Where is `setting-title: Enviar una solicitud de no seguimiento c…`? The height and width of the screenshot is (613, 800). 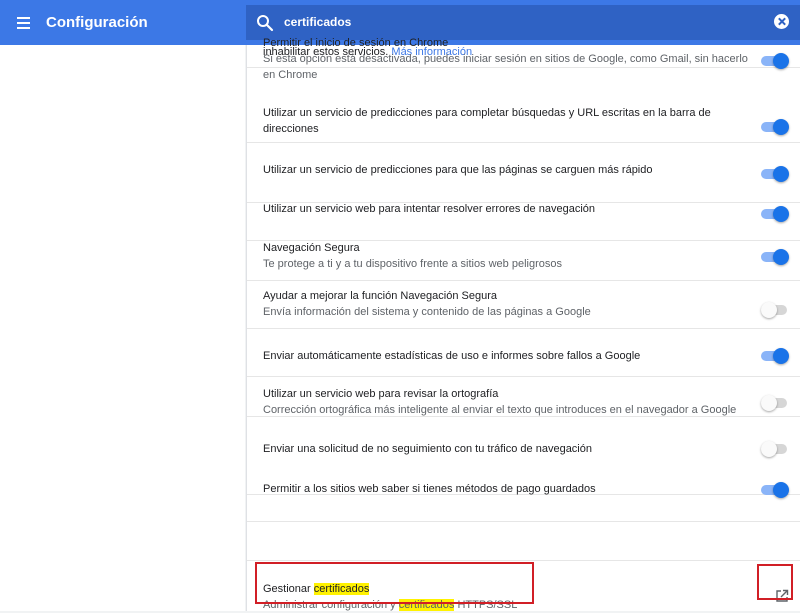 setting-title: Enviar una solicitud de no seguimiento c… is located at coordinates (427, 449).